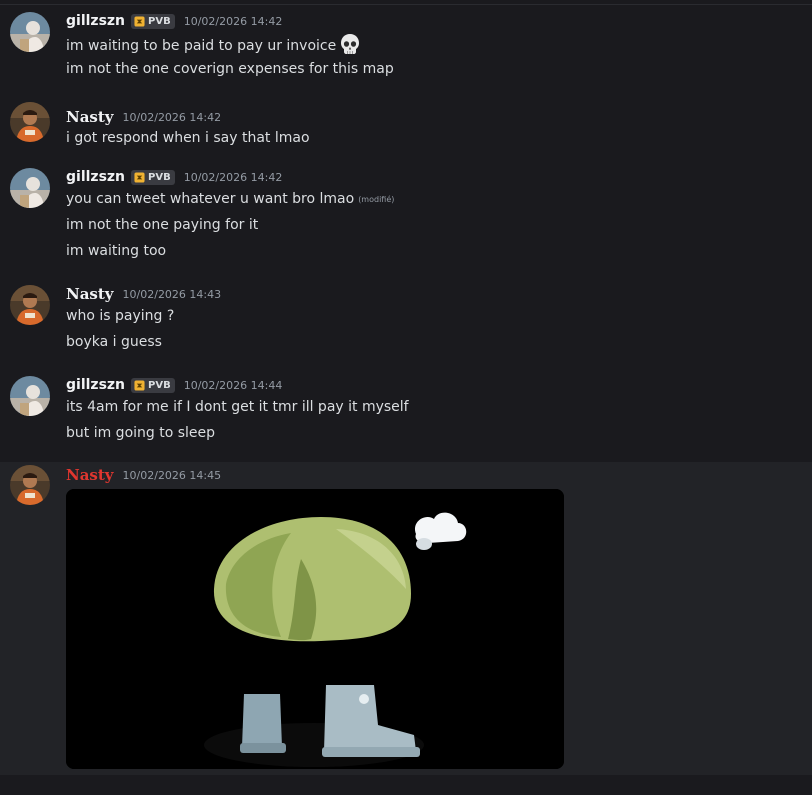  Describe the element at coordinates (120, 316) in the screenshot. I see `message-text: who is paying ?` at that location.